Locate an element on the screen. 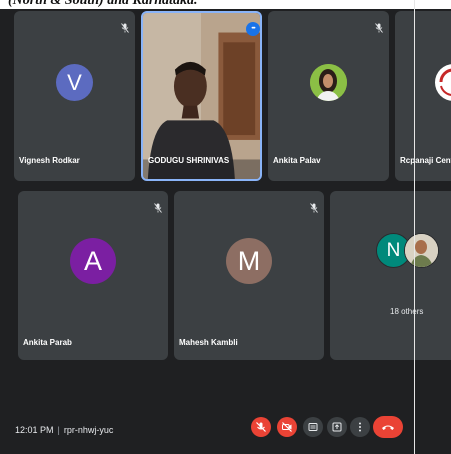 The width and height of the screenshot is (451, 454). participant-tile: A Ankita Parab is located at coordinates (93, 275).